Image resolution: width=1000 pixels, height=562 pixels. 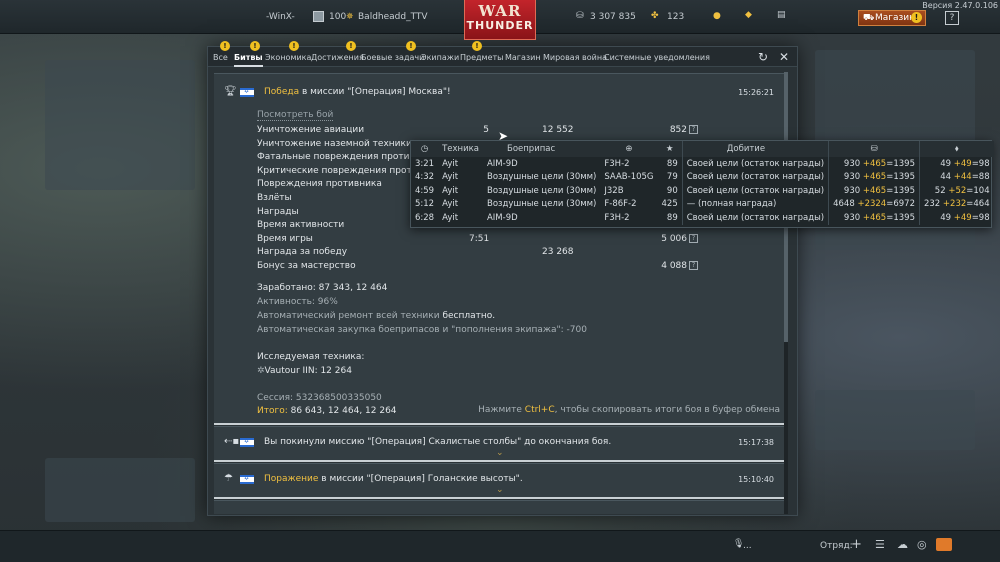 I want to click on target-crosshair-icon: ⊕, so click(x=629, y=149).